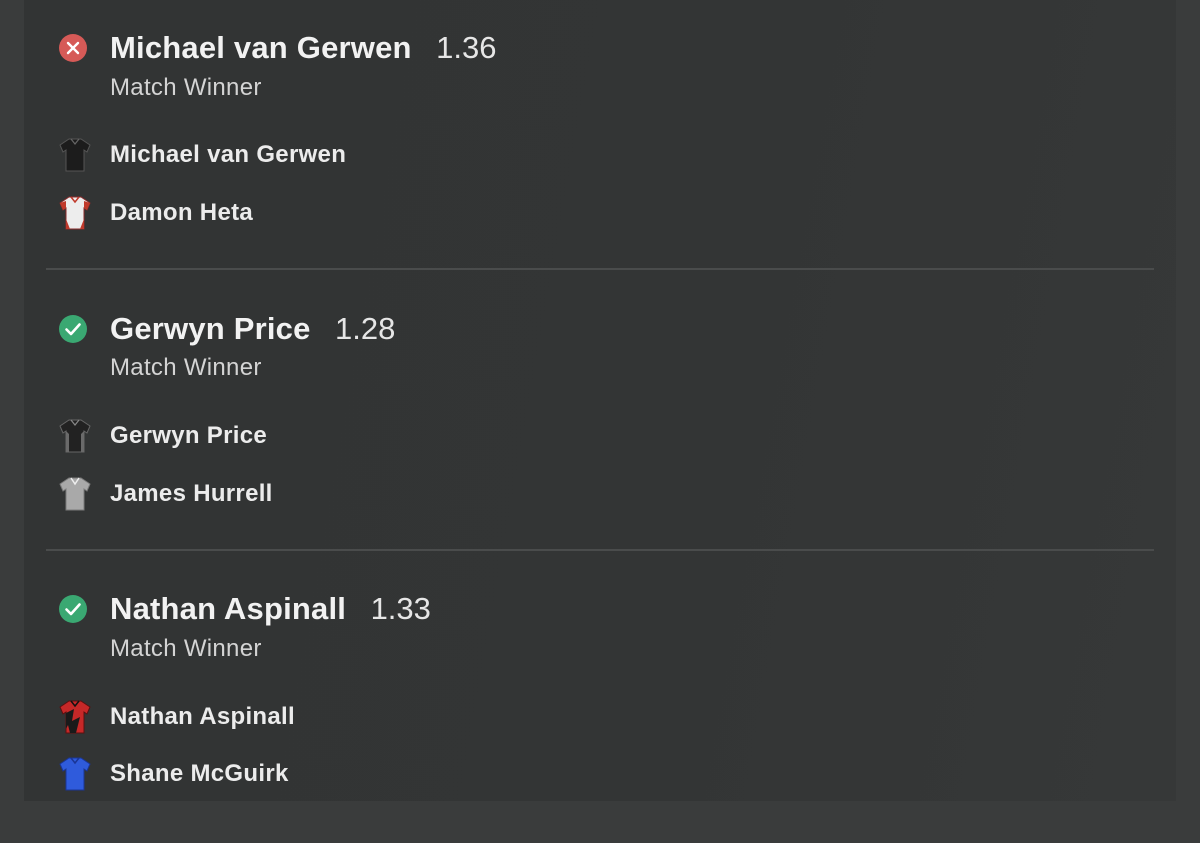 The width and height of the screenshot is (1200, 843). What do you see at coordinates (210, 328) in the screenshot?
I see `selection-name: Gerwyn Price` at bounding box center [210, 328].